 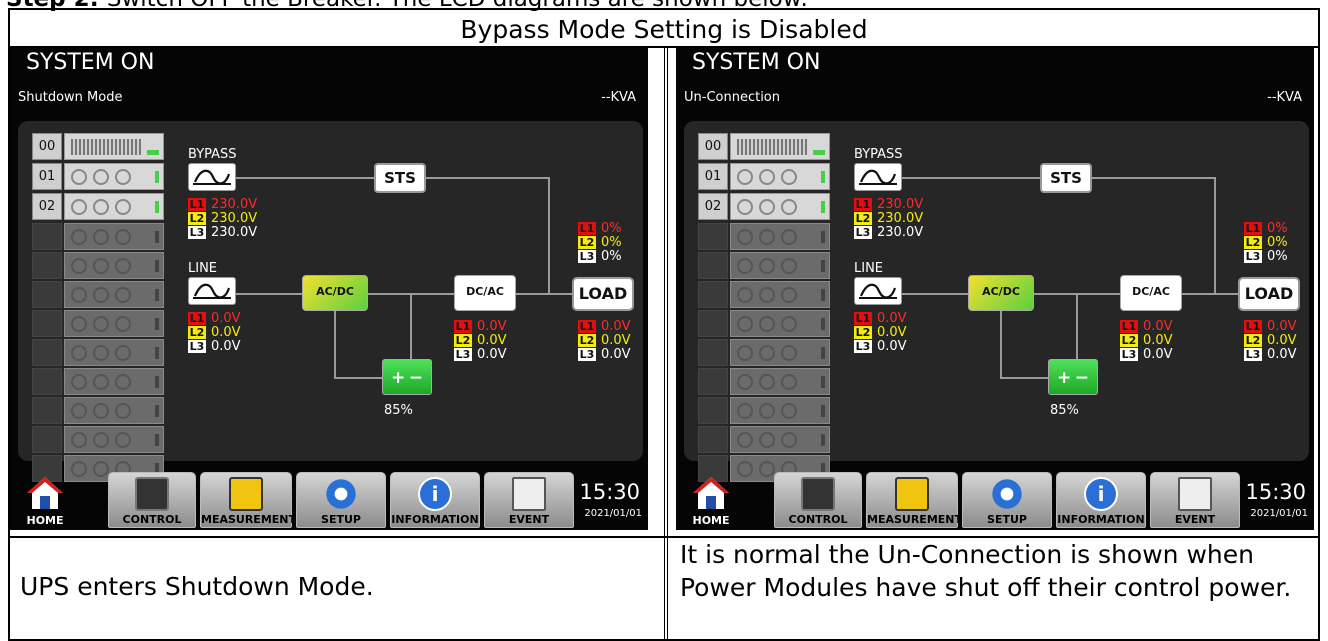 What do you see at coordinates (1284, 97) in the screenshot?
I see `kva-readout: --KVA` at bounding box center [1284, 97].